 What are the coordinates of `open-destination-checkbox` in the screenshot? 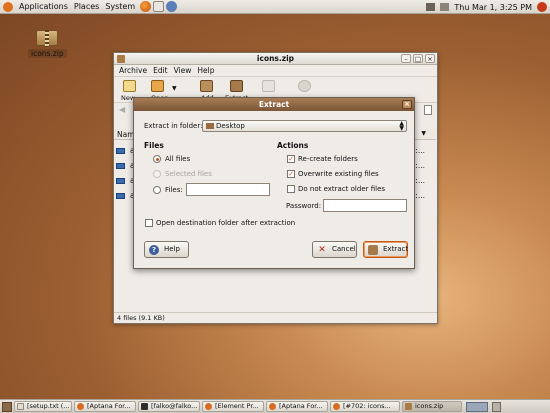 It's located at (149, 223).